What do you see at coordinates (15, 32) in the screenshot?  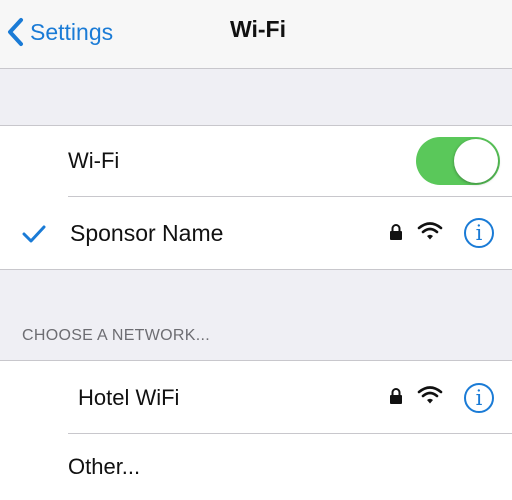 I see `chevron-left-icon` at bounding box center [15, 32].